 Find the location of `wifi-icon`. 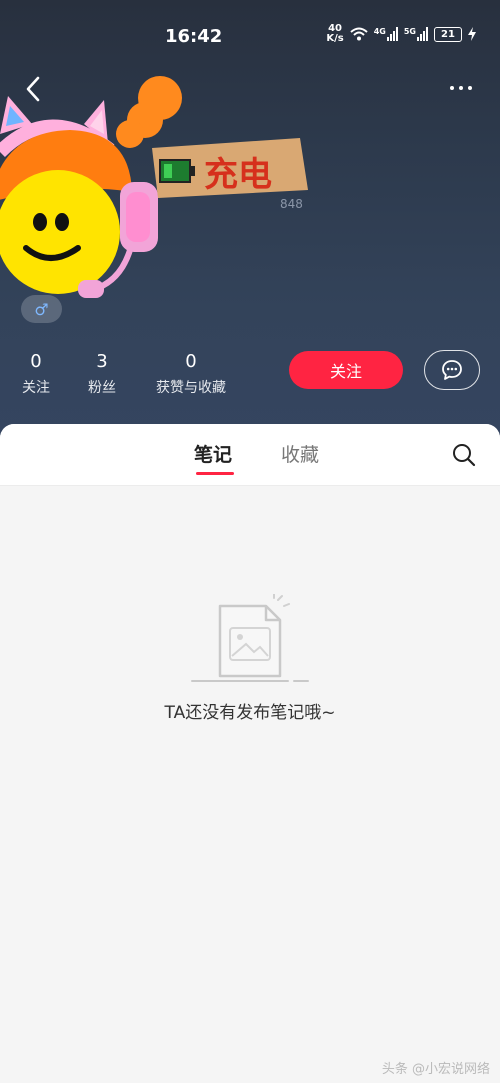

wifi-icon is located at coordinates (359, 34).